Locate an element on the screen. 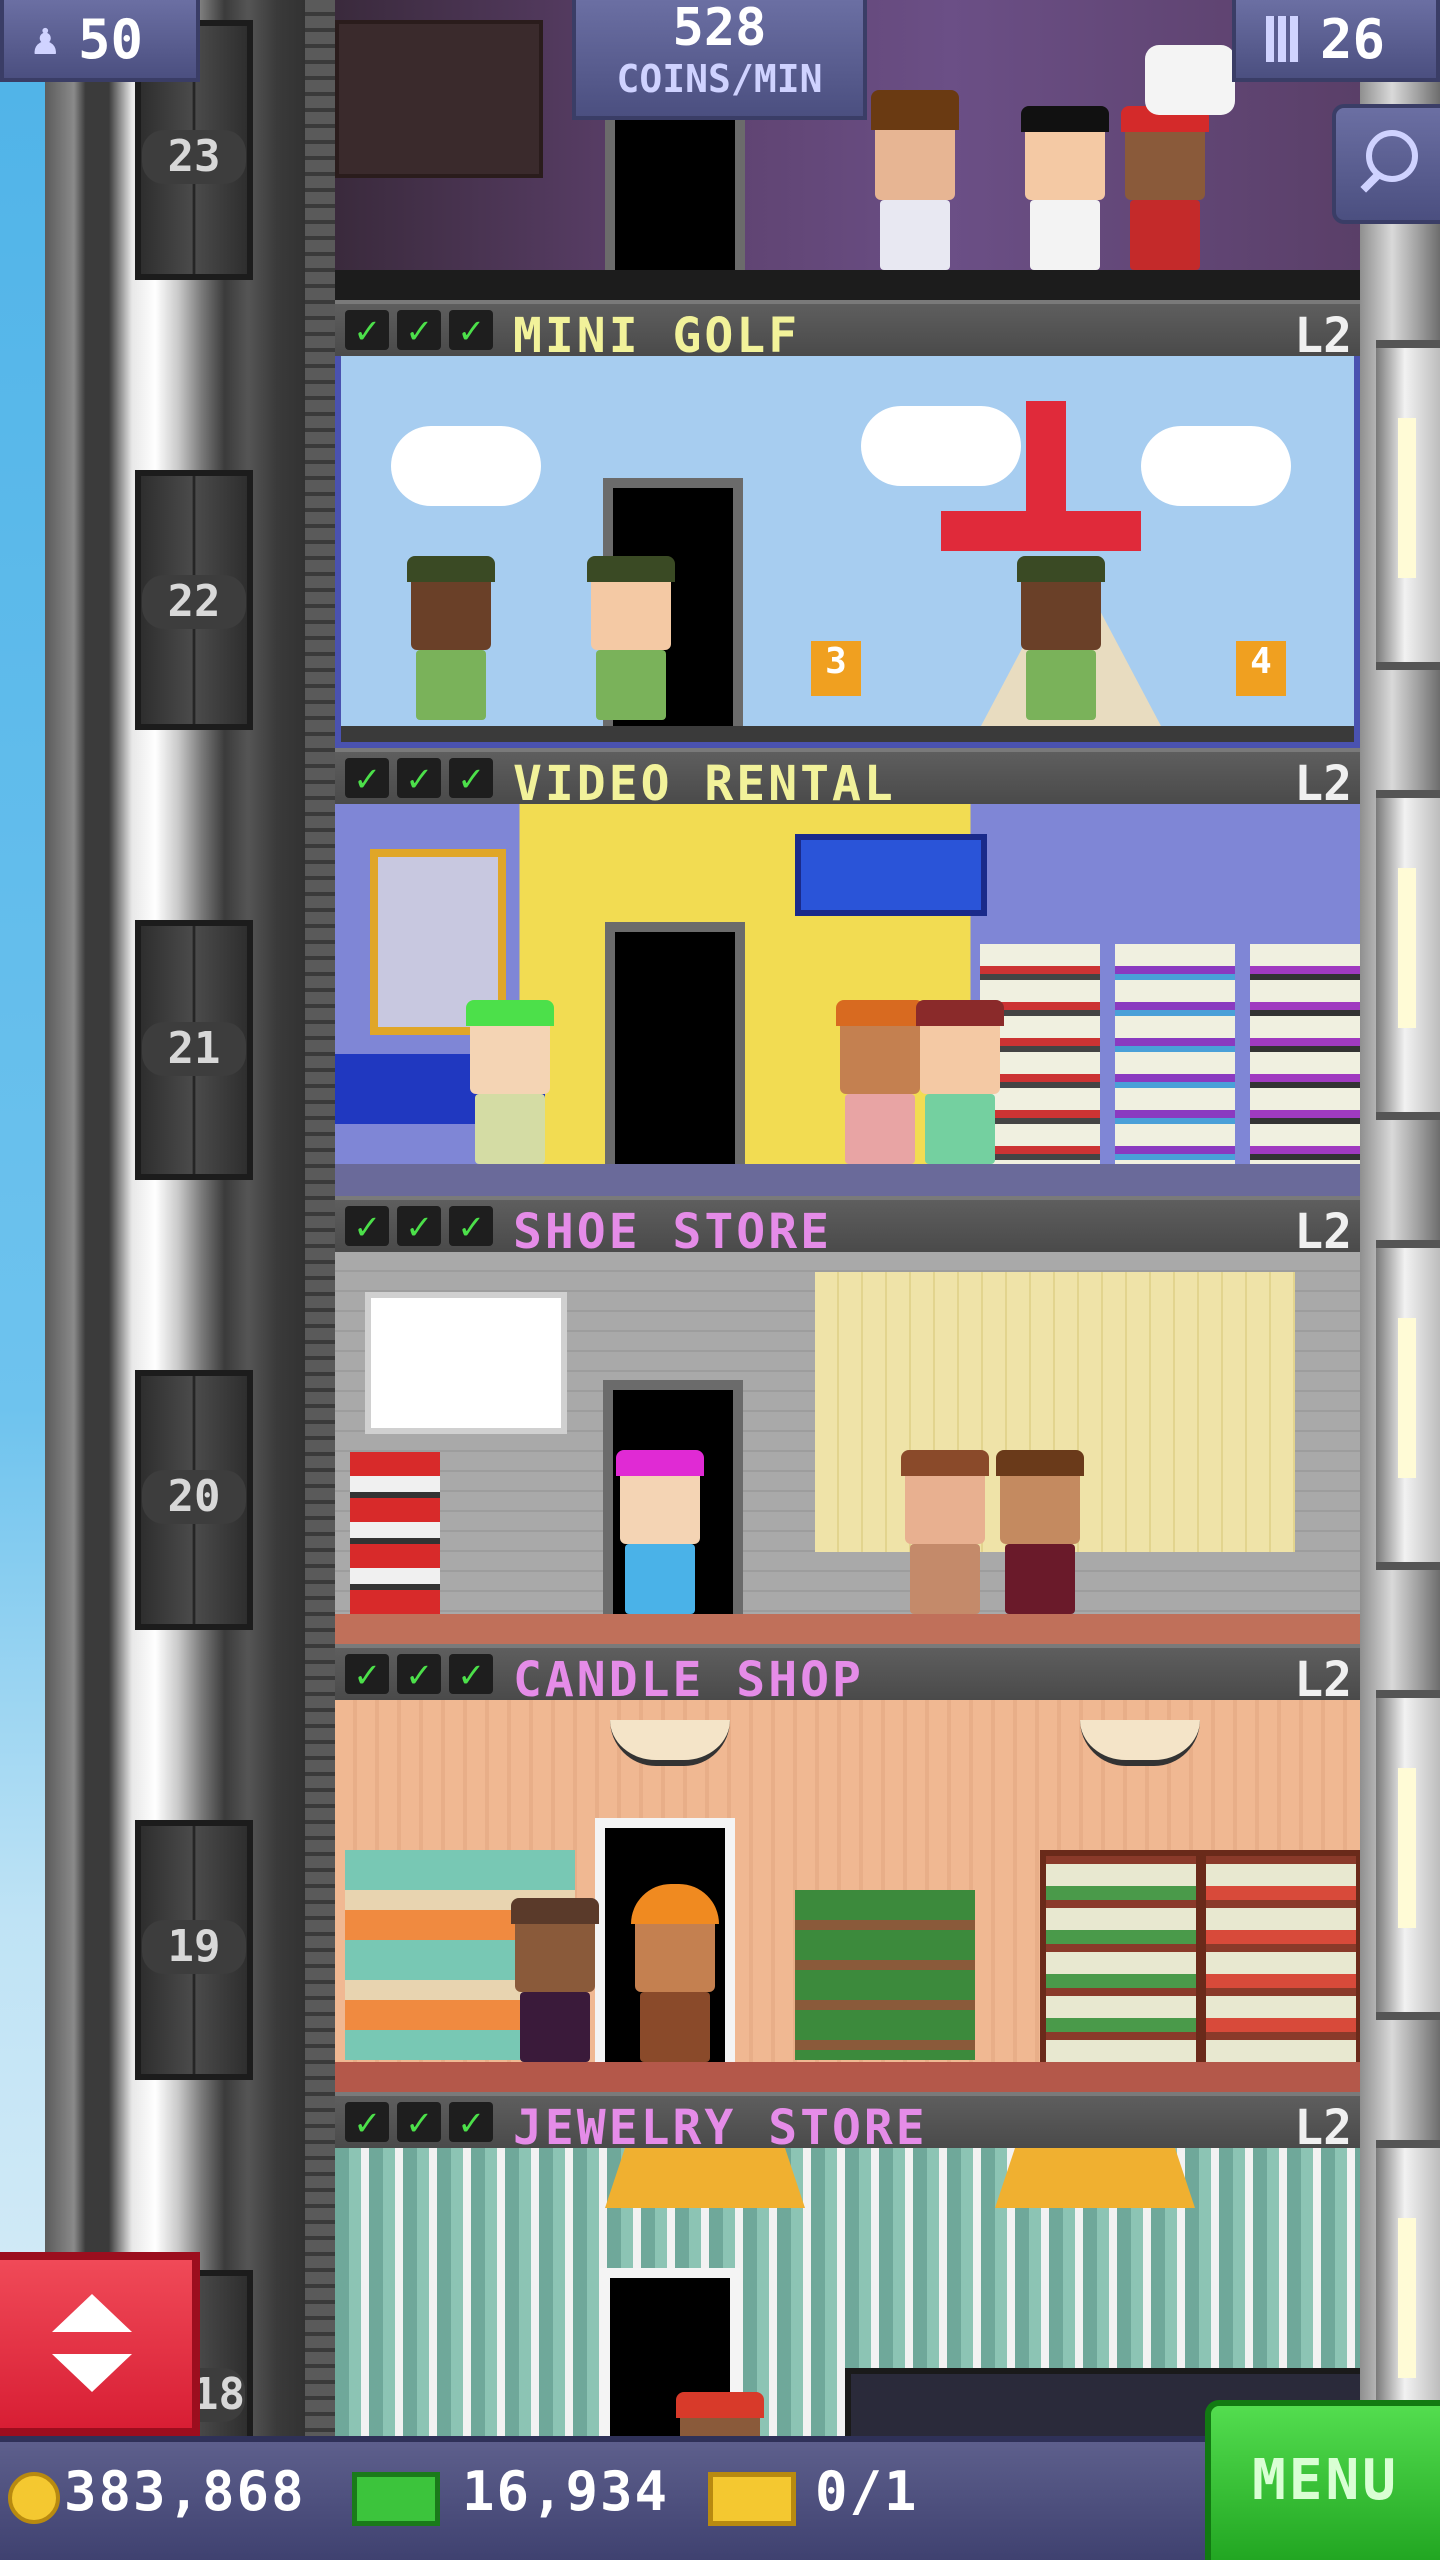 This screenshot has width=1440, height=2560. population-panel: ♟ 50 is located at coordinates (100, 41).